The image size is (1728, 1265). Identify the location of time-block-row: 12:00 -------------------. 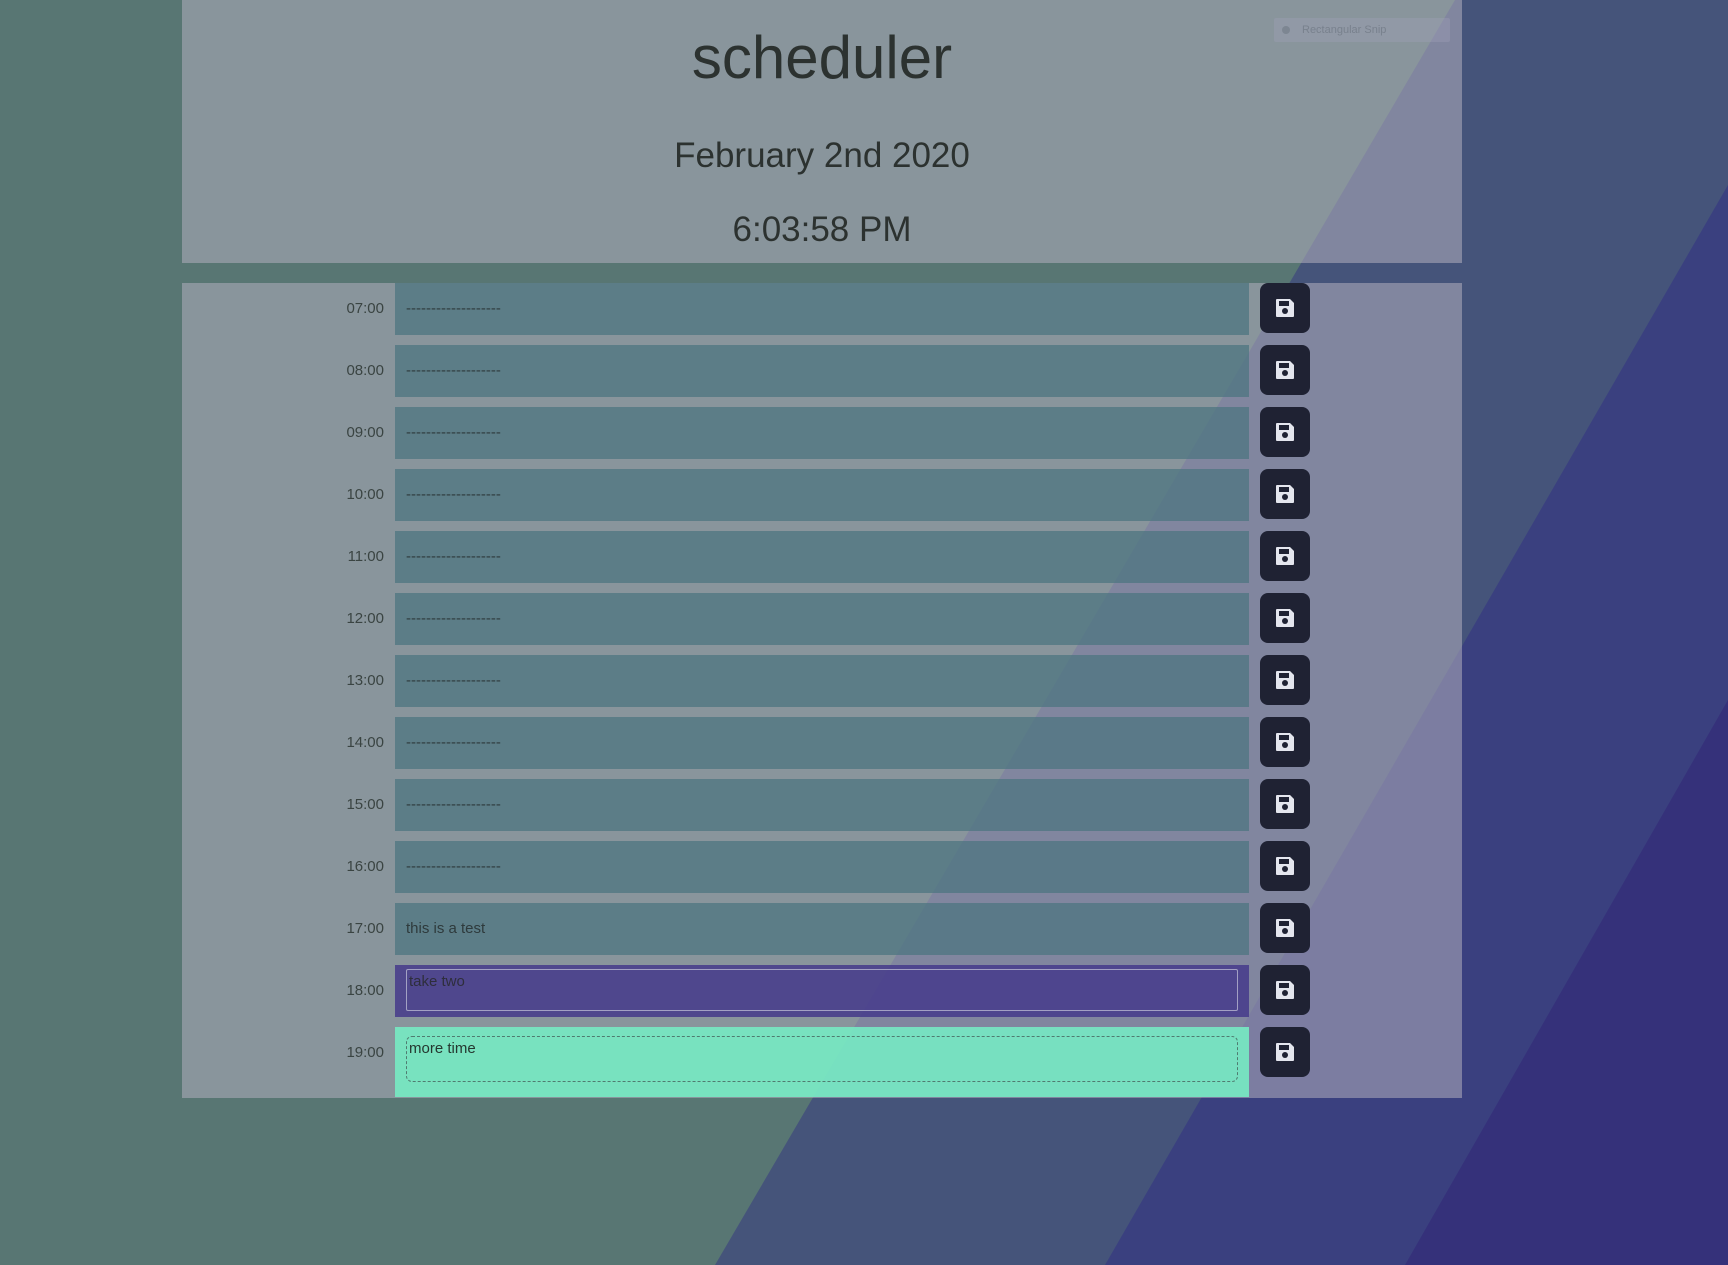
(822, 619).